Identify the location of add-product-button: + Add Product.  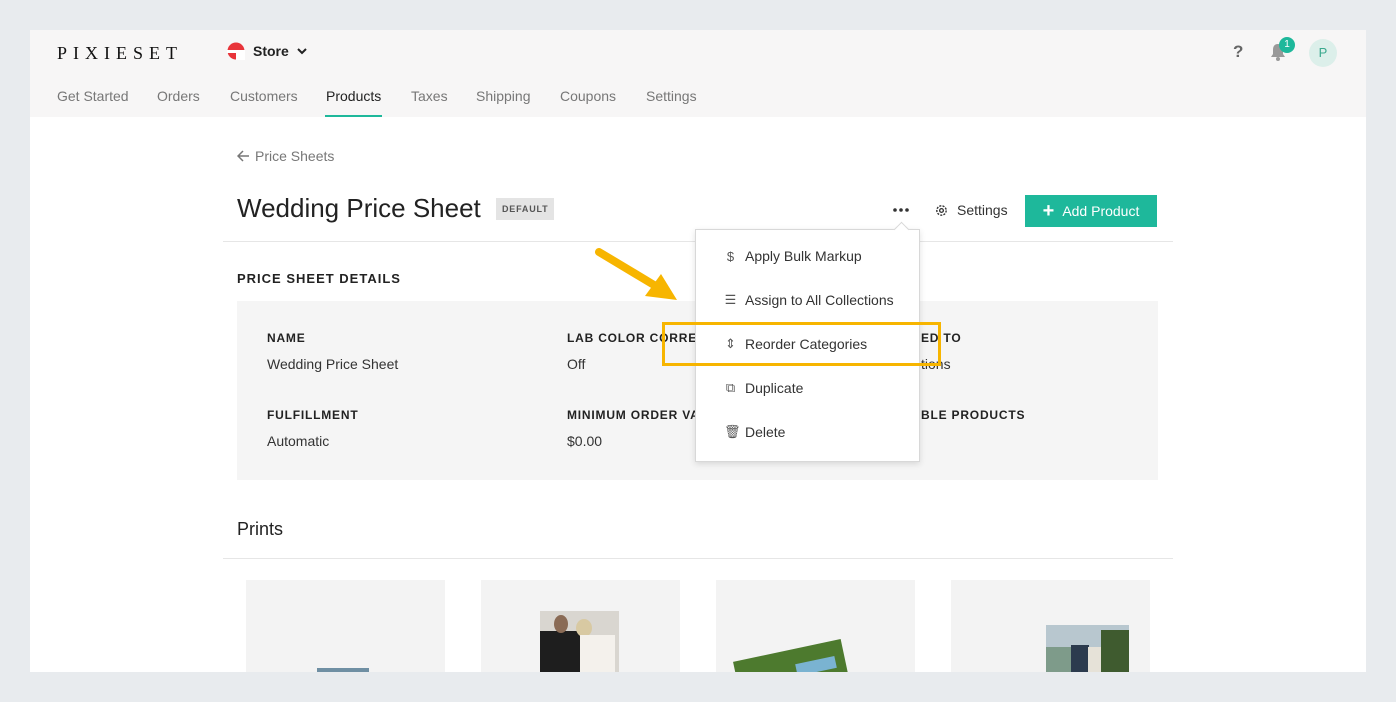
(1091, 211).